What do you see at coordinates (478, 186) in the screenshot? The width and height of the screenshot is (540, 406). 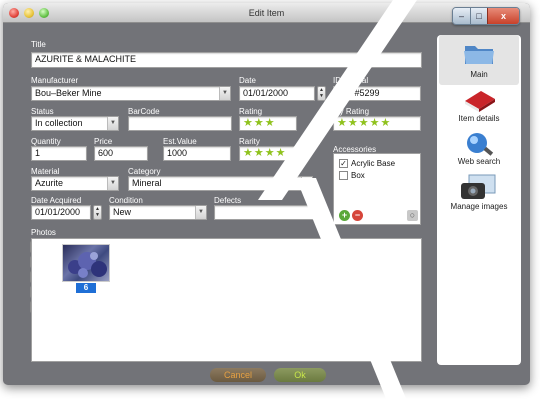 I see `camera-icon` at bounding box center [478, 186].